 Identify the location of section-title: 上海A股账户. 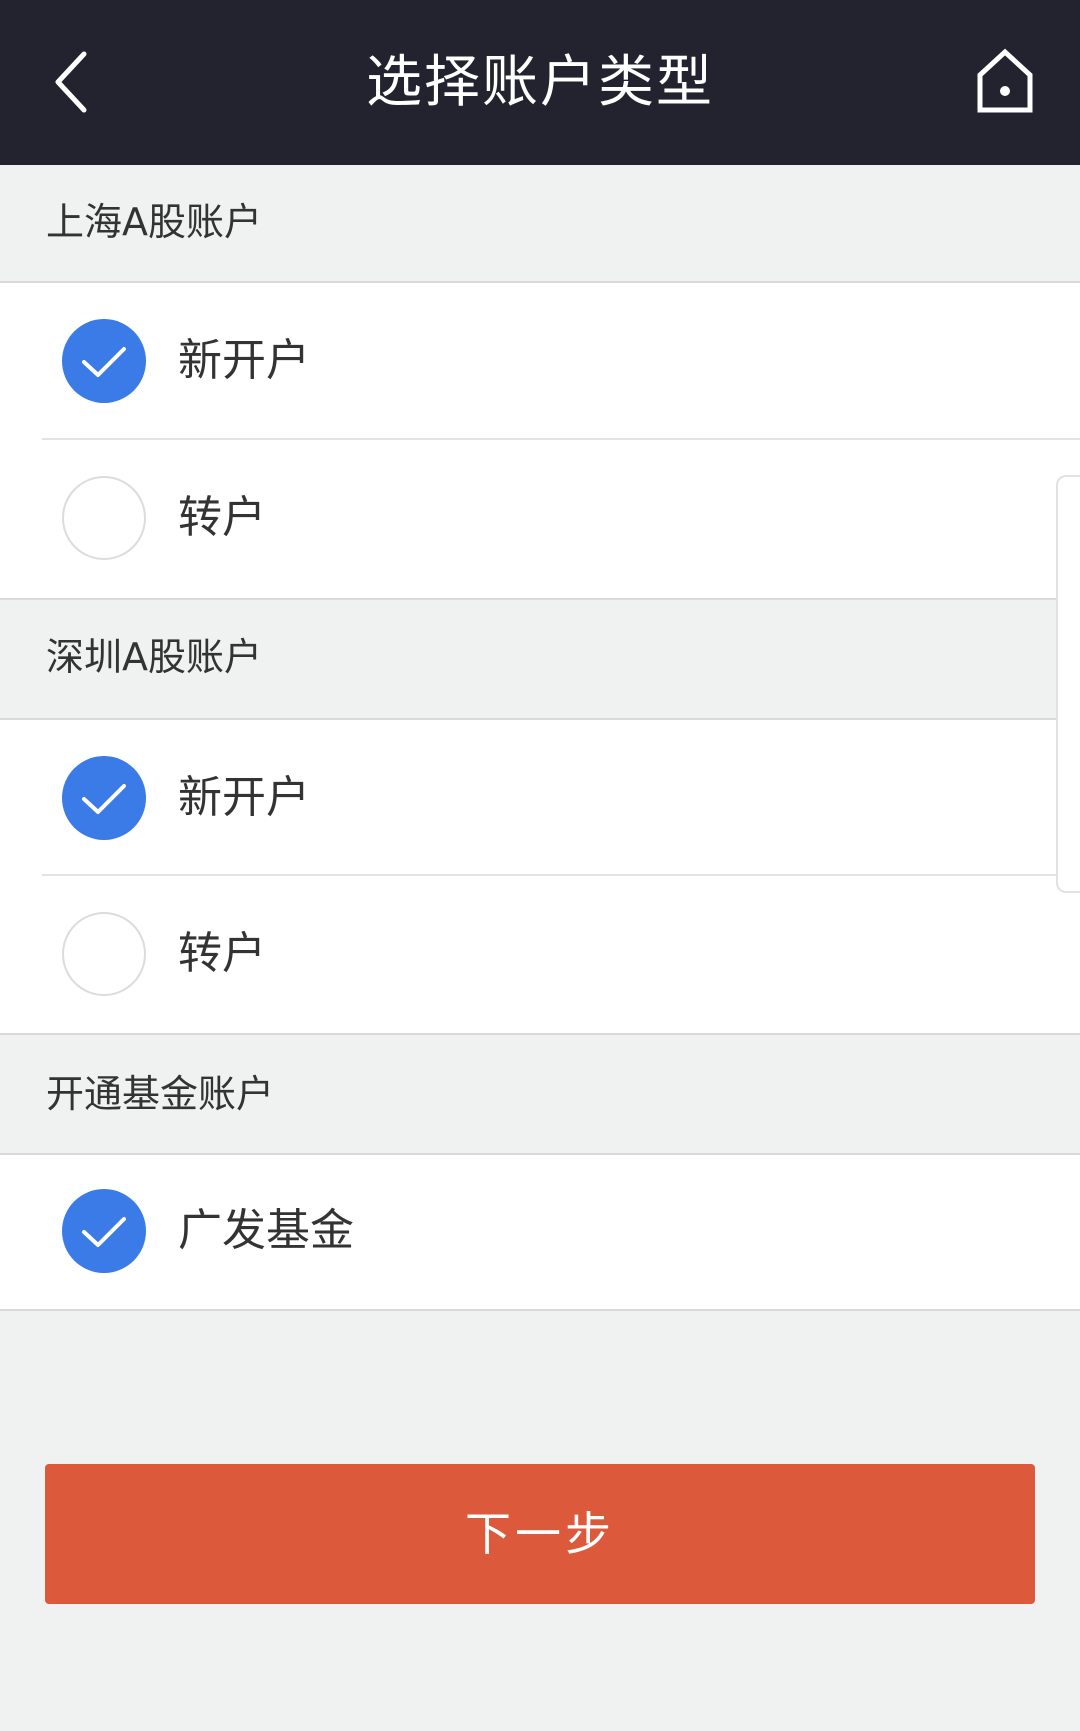
(154, 222).